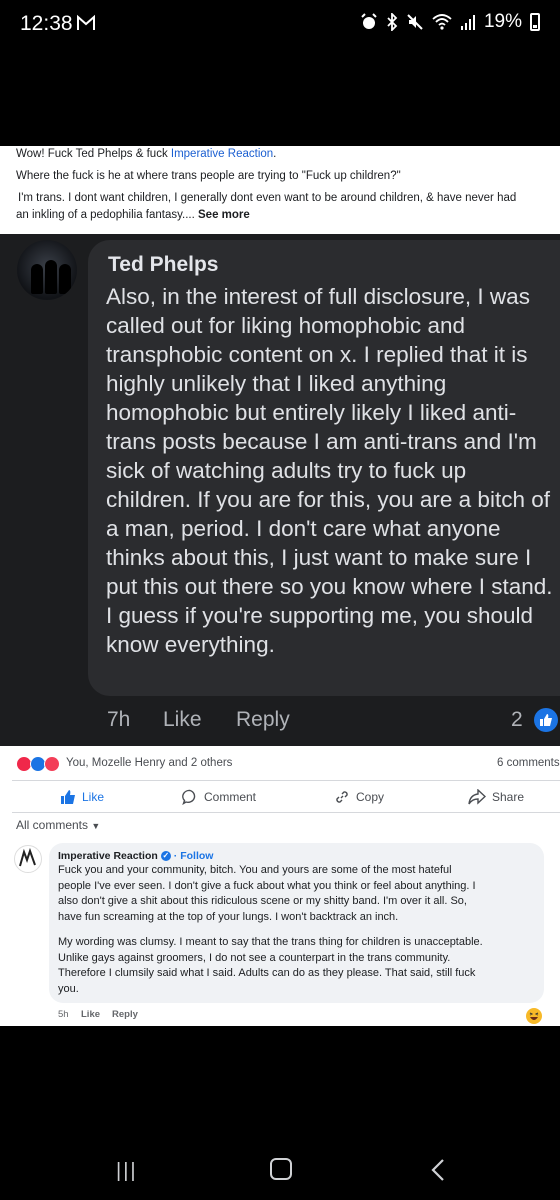 The height and width of the screenshot is (1200, 560). I want to click on comment-time: 5h, so click(63, 1014).